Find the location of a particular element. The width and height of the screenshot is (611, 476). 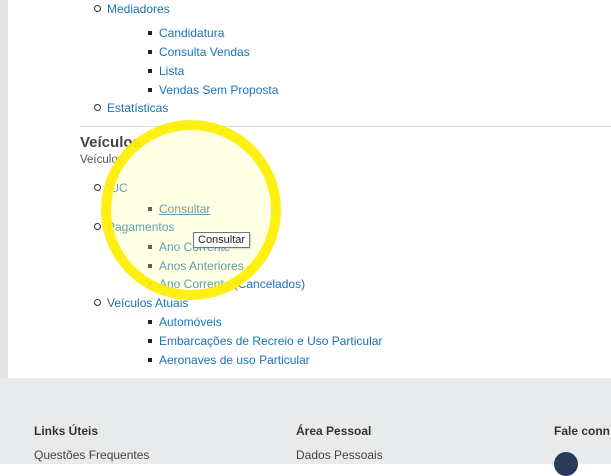

footer-area-title: Área Pessoal is located at coordinates (334, 431).